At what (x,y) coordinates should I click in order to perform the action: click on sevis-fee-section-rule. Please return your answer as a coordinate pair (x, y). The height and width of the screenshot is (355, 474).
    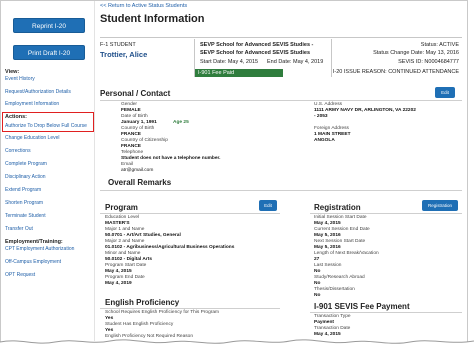
    Looking at the image, I should click on (386, 312).